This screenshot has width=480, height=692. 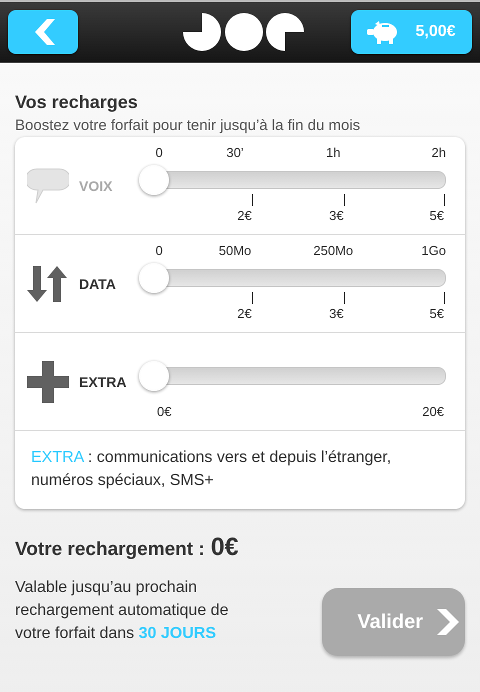 What do you see at coordinates (224, 547) in the screenshot?
I see `total-amount: 0€` at bounding box center [224, 547].